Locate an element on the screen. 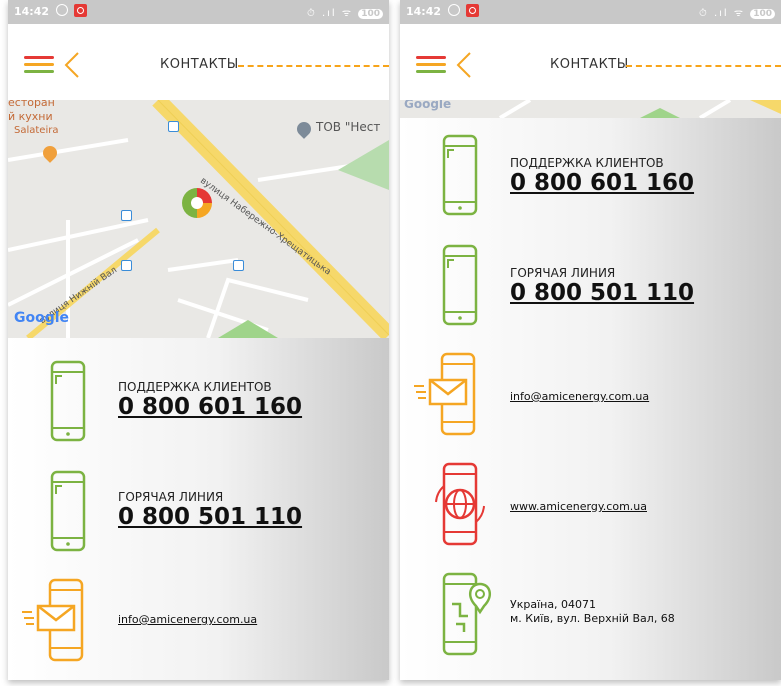 The height and width of the screenshot is (686, 781). map-restaurant-line1: есторан is located at coordinates (31, 104).